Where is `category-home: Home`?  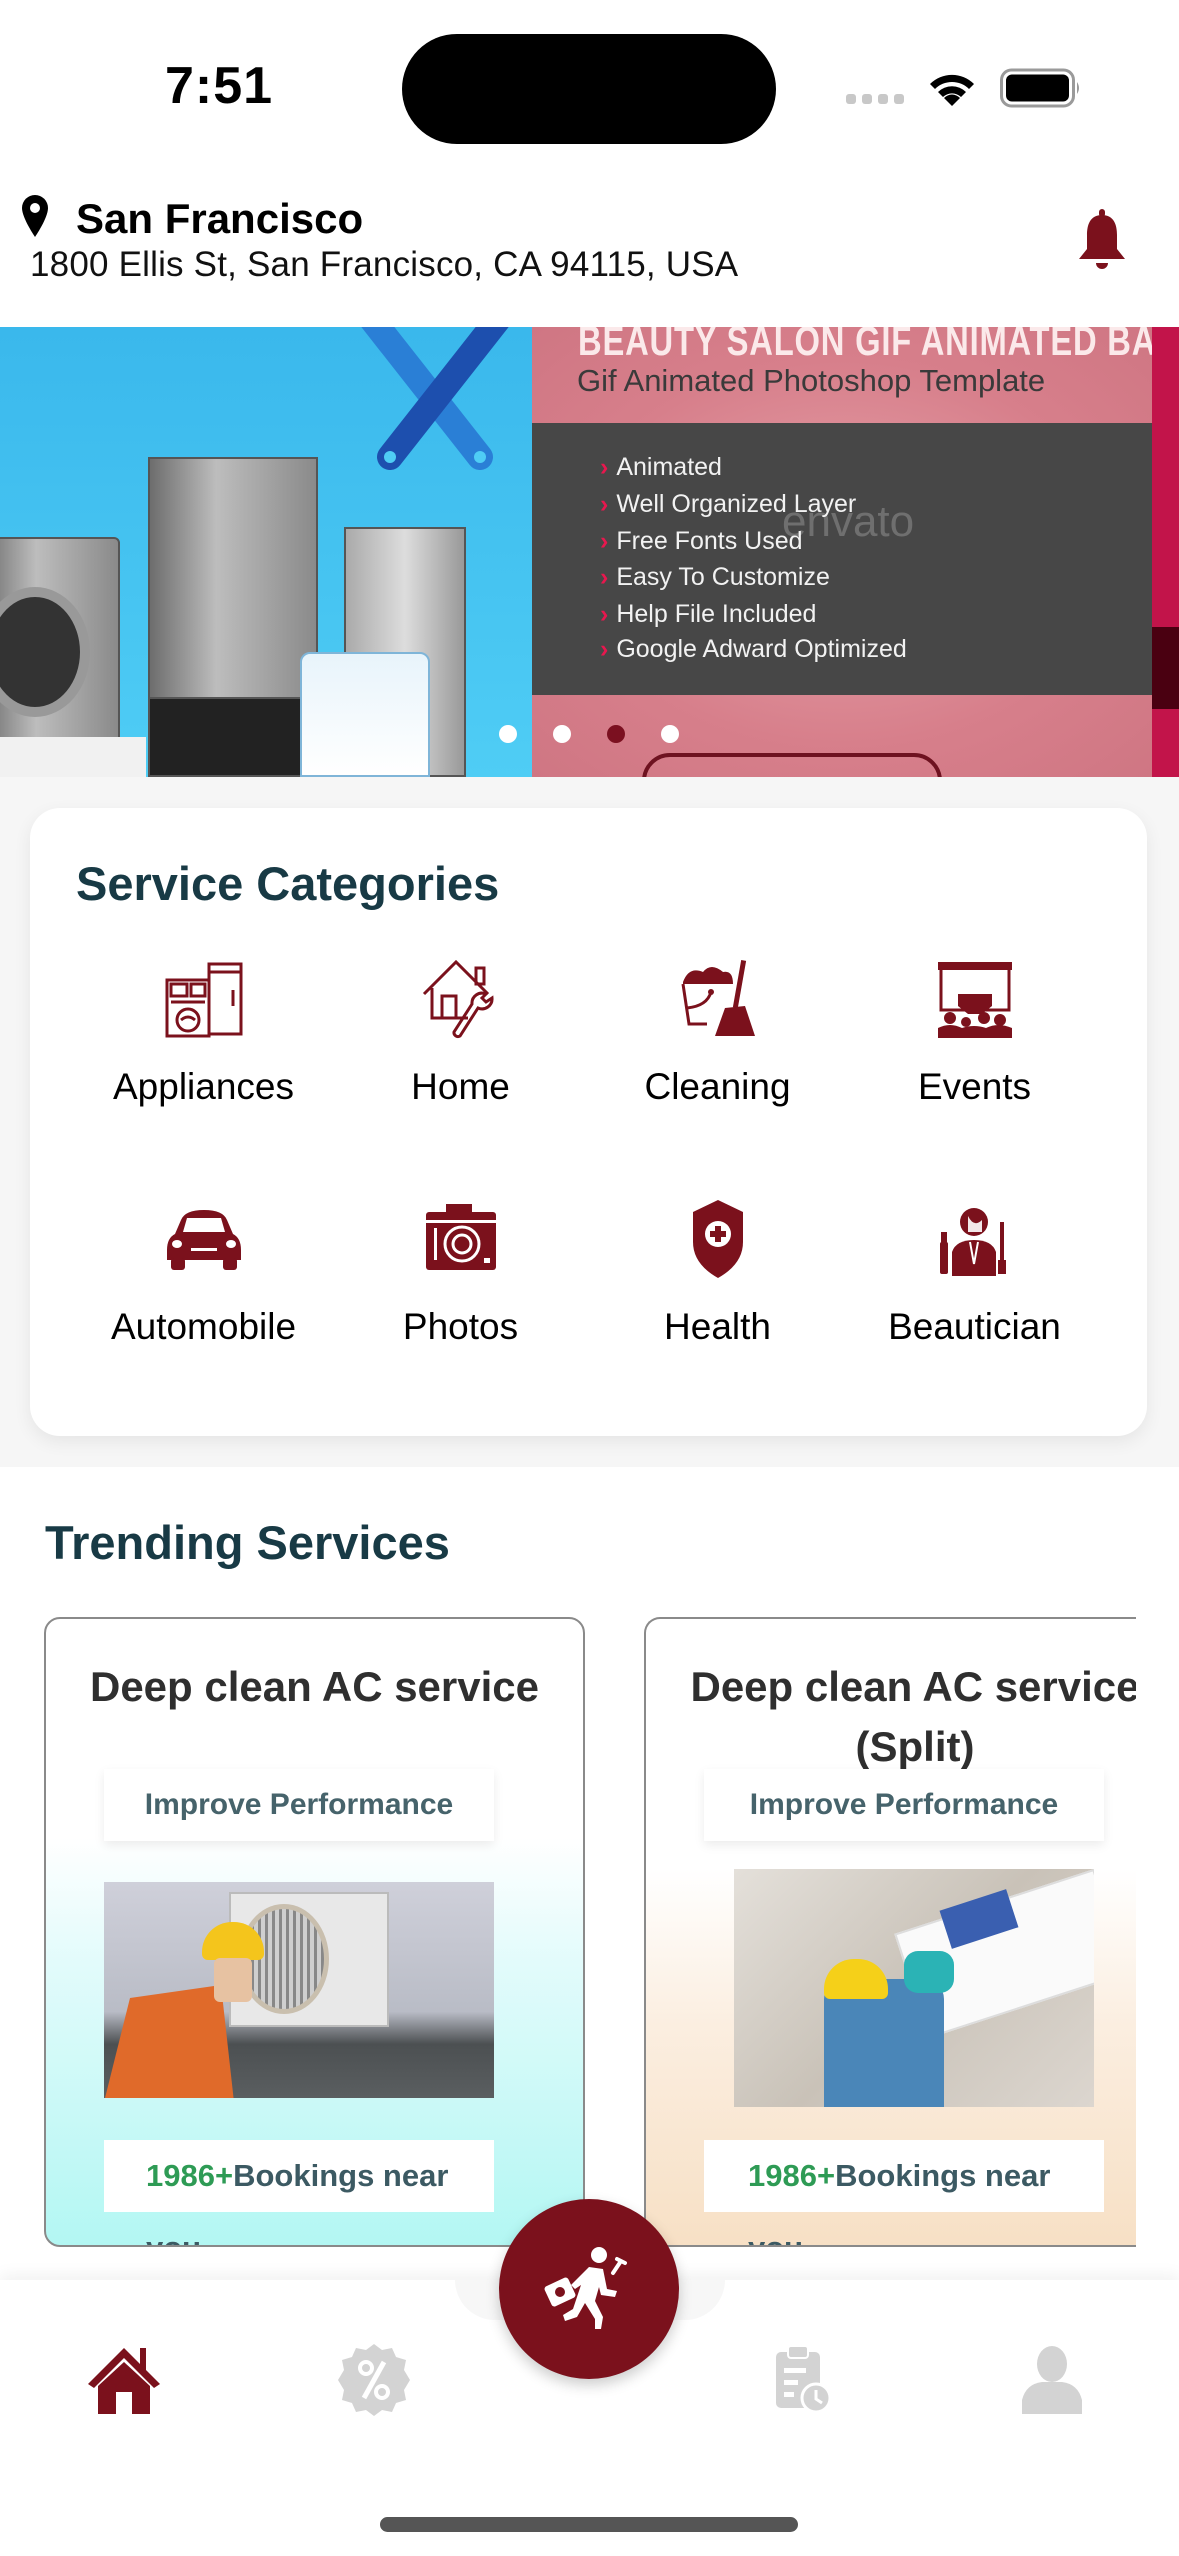
category-home: Home is located at coordinates (460, 1033).